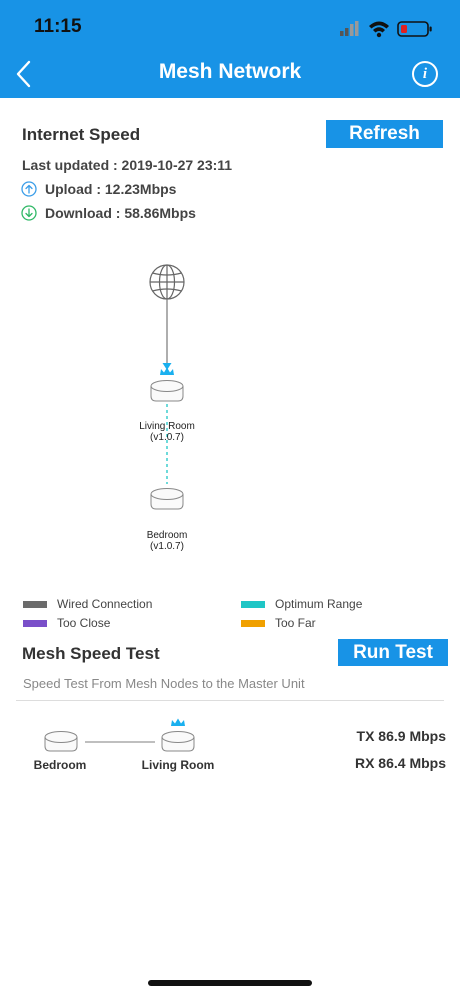  I want to click on mesh-speed-test-title: Mesh Speed Test, so click(91, 653).